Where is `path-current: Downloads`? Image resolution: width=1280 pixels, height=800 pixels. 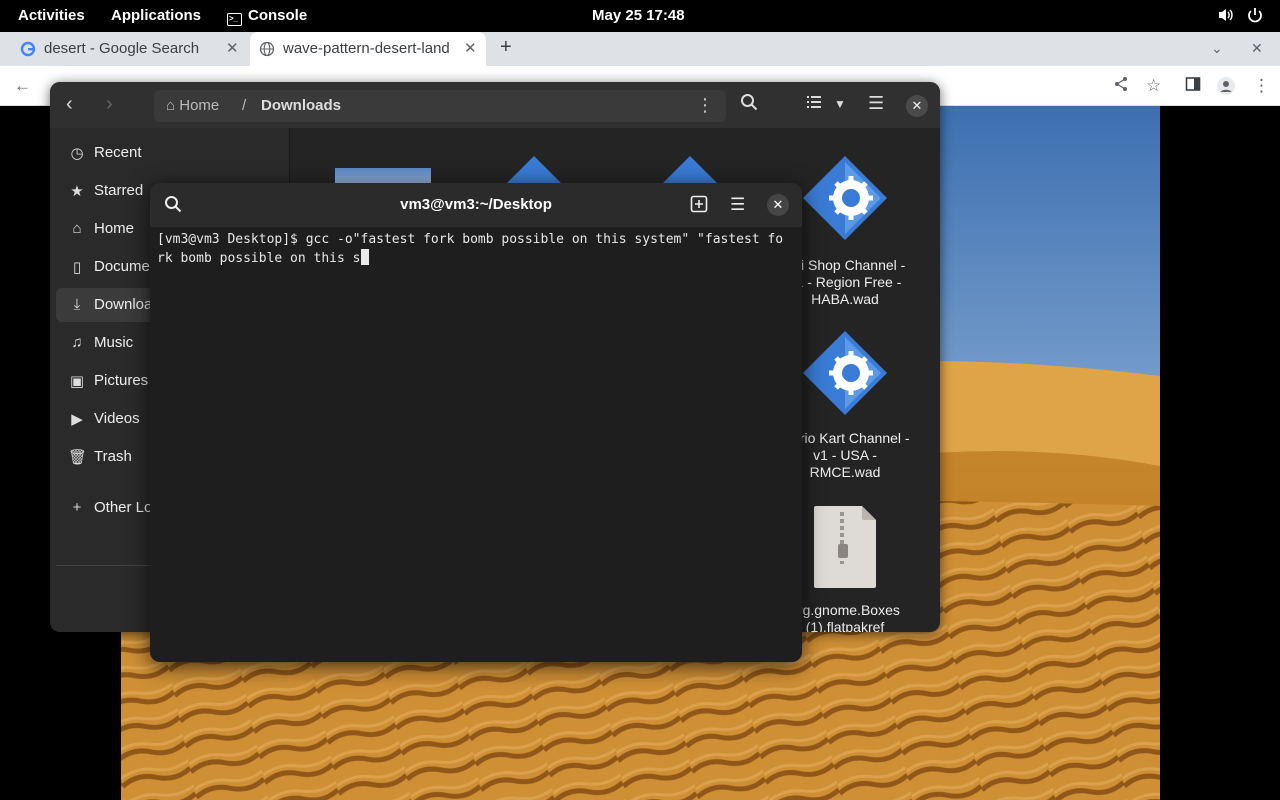
path-current: Downloads is located at coordinates (301, 105).